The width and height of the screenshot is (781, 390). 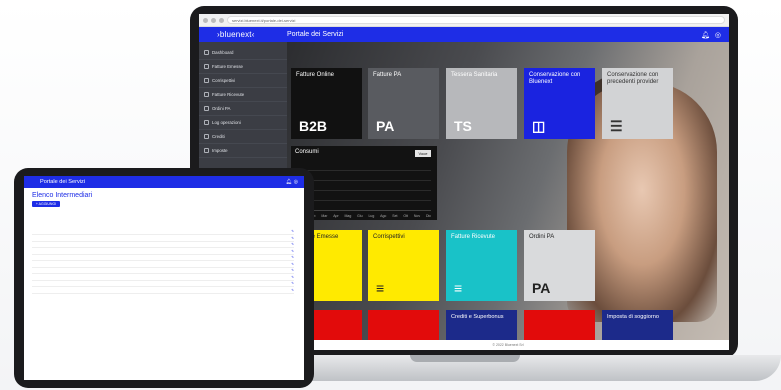 What do you see at coordinates (481, 265) in the screenshot?
I see `tile-fatture-ricevute: Fatture Ricevute ≡` at bounding box center [481, 265].